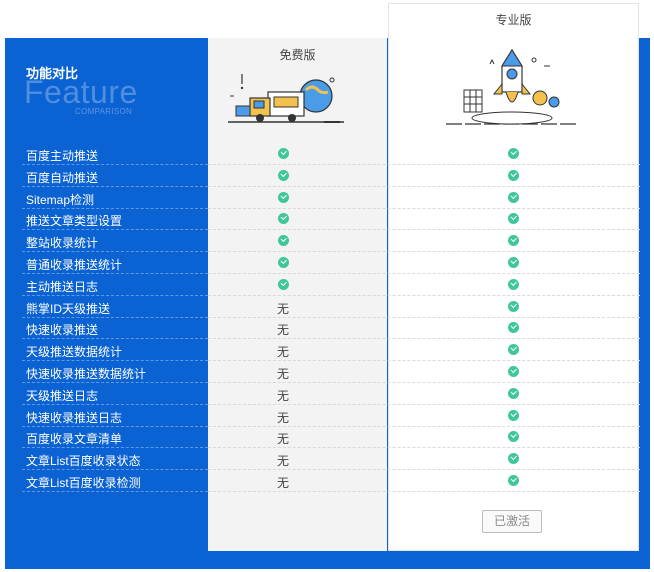 The width and height of the screenshot is (654, 572). I want to click on feature-row: 主动推送日志, so click(331, 285).